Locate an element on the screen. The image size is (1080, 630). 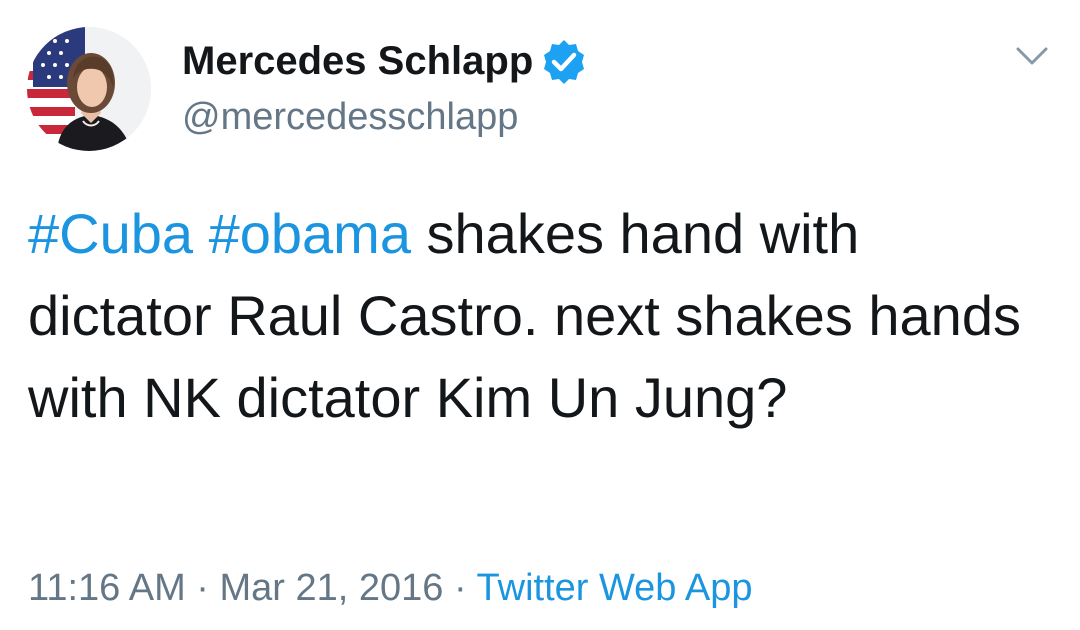
hashtag-link-cuba: #Cuba is located at coordinates (110, 233).